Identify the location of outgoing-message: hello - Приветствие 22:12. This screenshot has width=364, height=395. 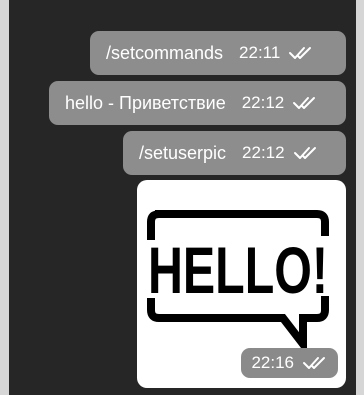
(197, 103).